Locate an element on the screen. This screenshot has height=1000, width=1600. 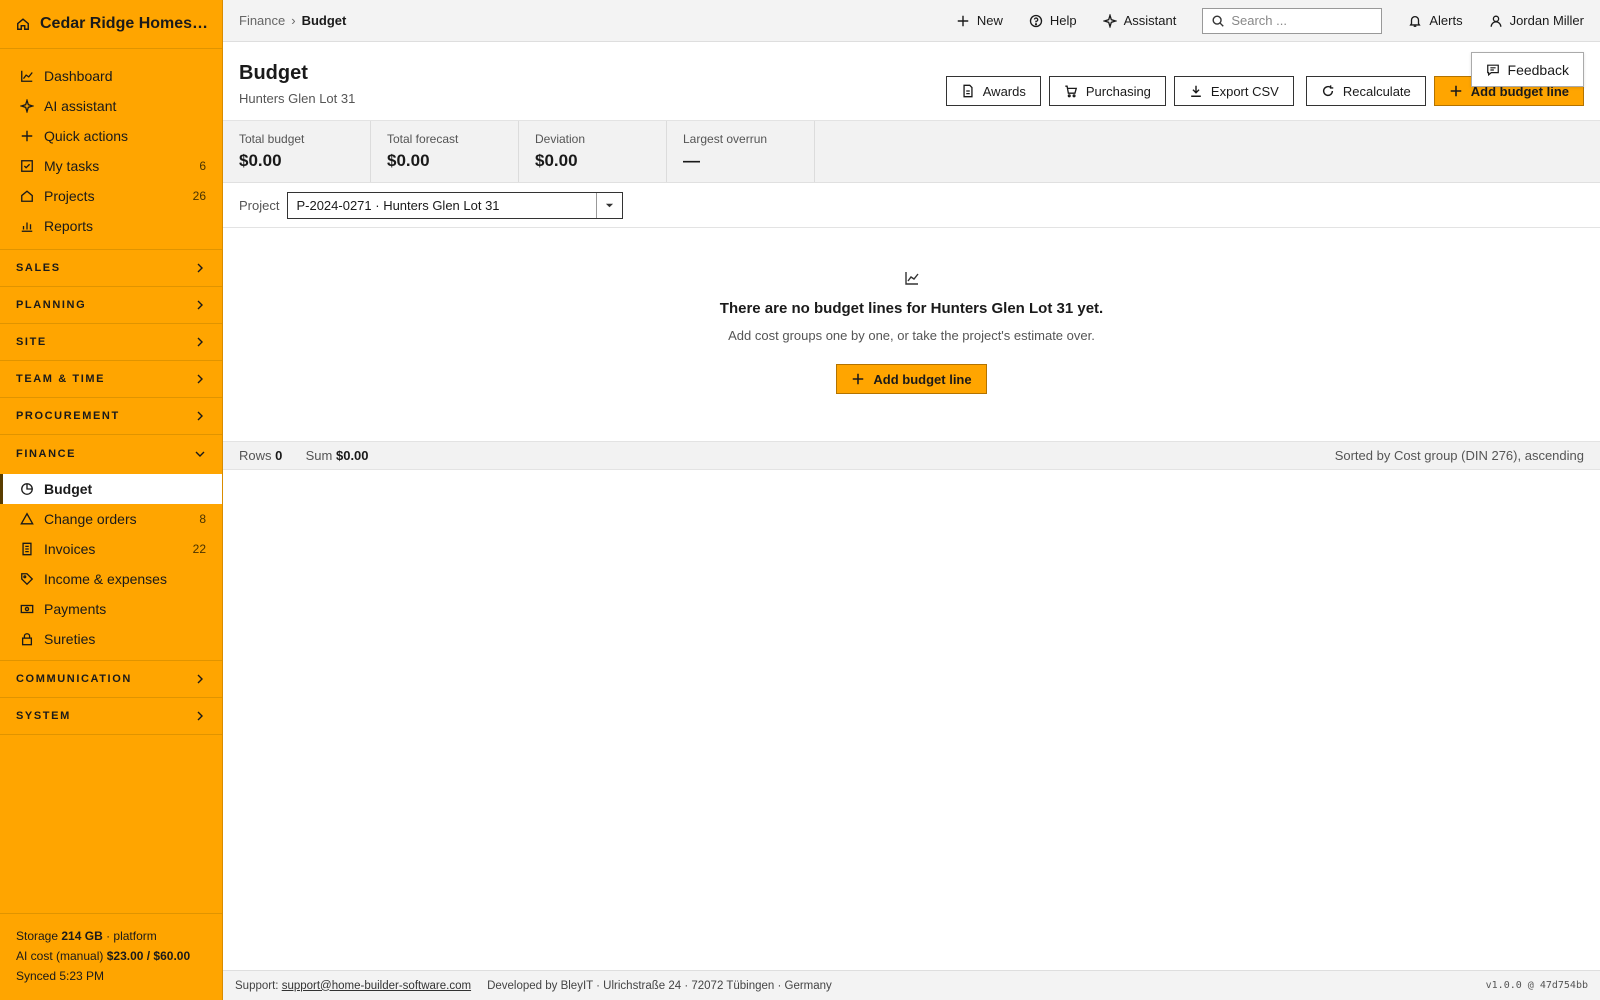
home-icon is located at coordinates (23, 24).